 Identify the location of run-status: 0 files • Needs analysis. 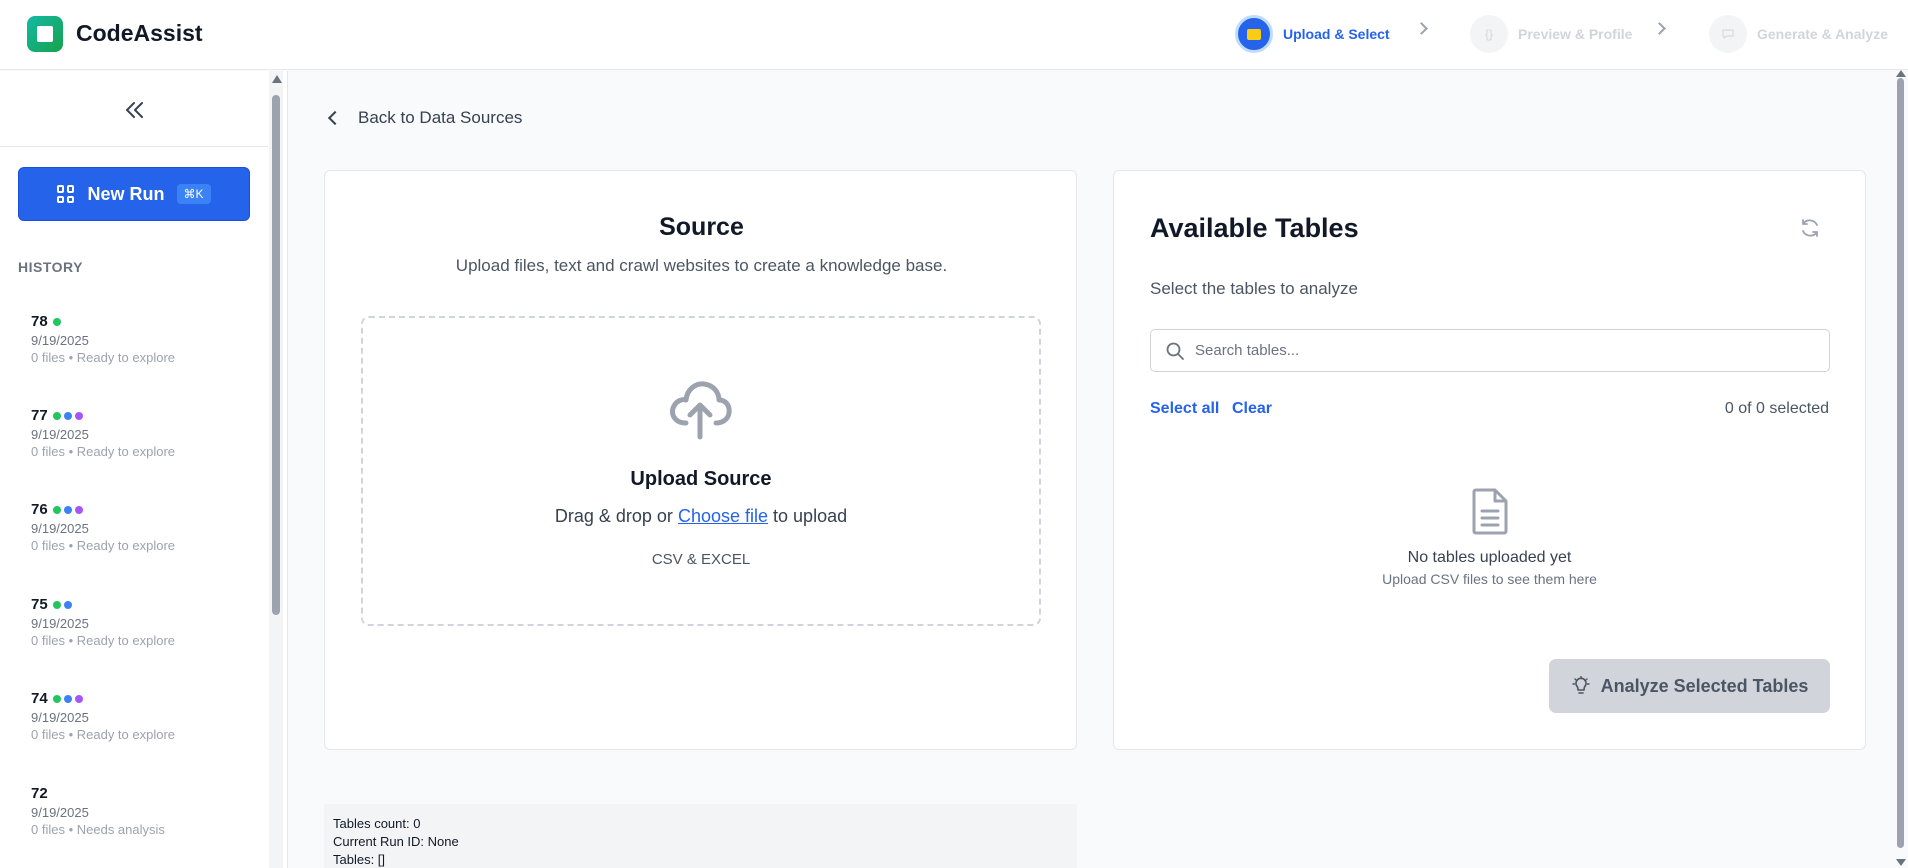
(98, 829).